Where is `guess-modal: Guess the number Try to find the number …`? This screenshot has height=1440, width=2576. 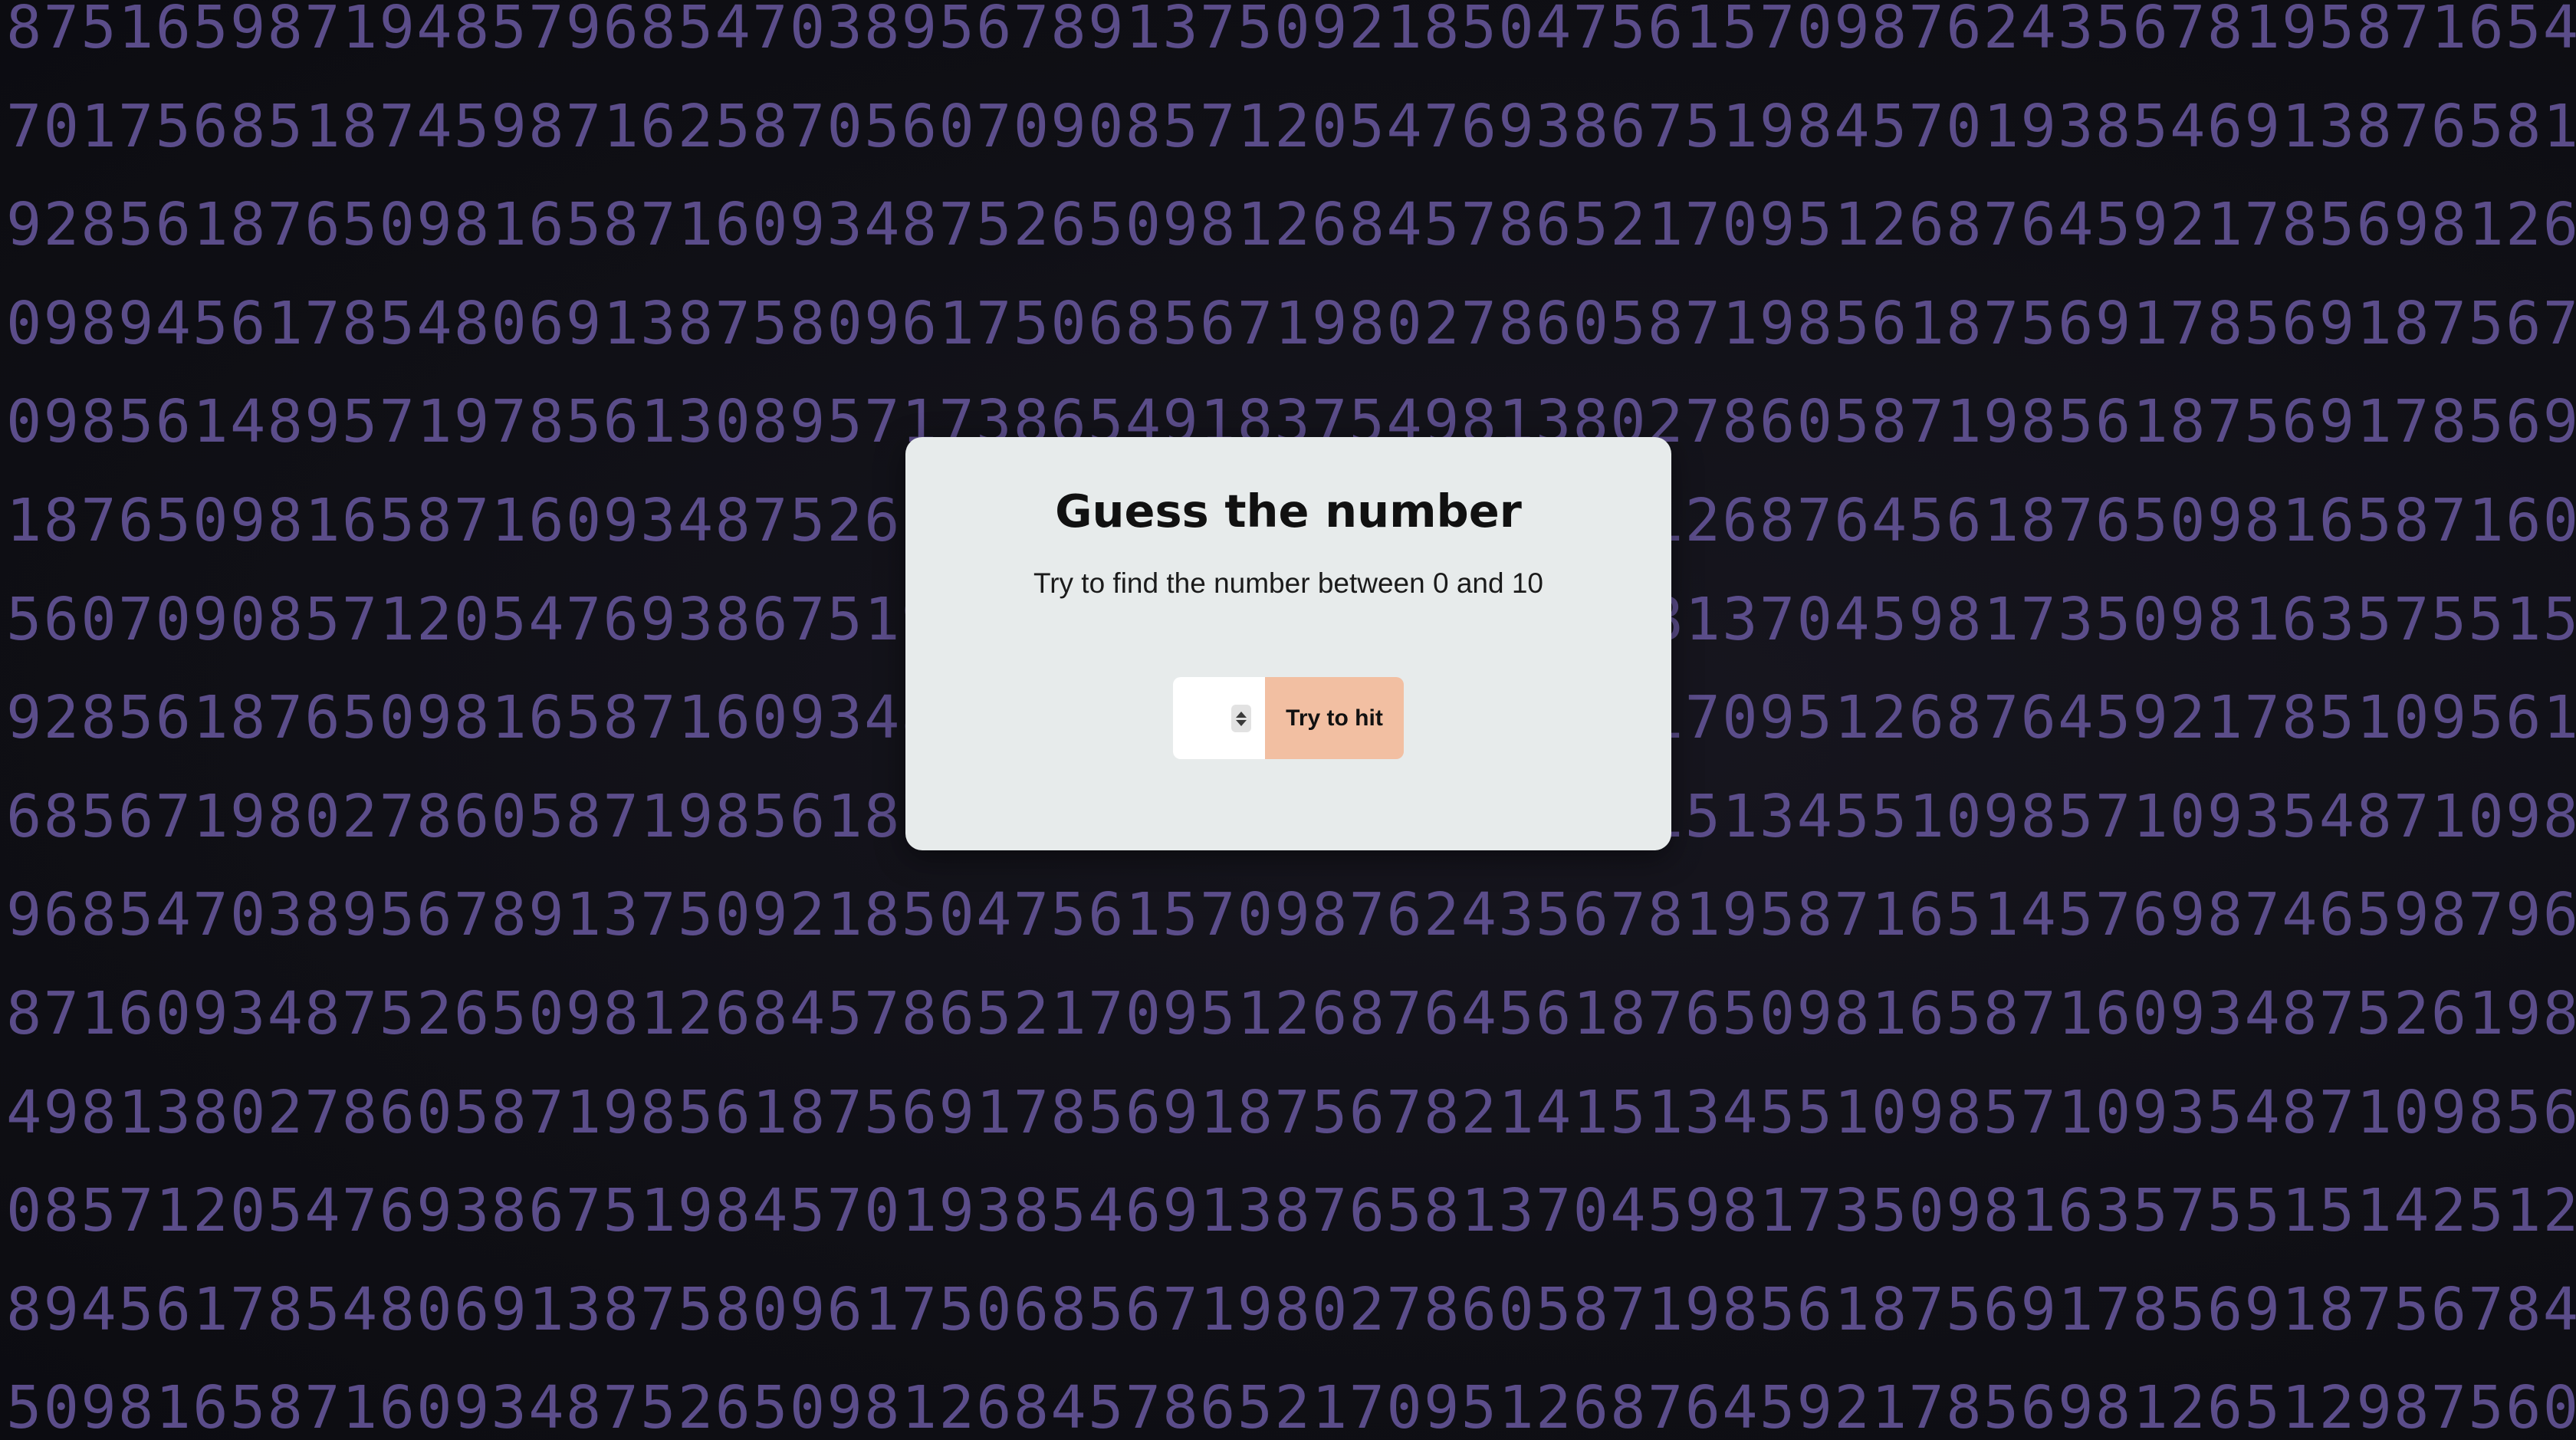 guess-modal: Guess the number Try to find the number … is located at coordinates (1288, 643).